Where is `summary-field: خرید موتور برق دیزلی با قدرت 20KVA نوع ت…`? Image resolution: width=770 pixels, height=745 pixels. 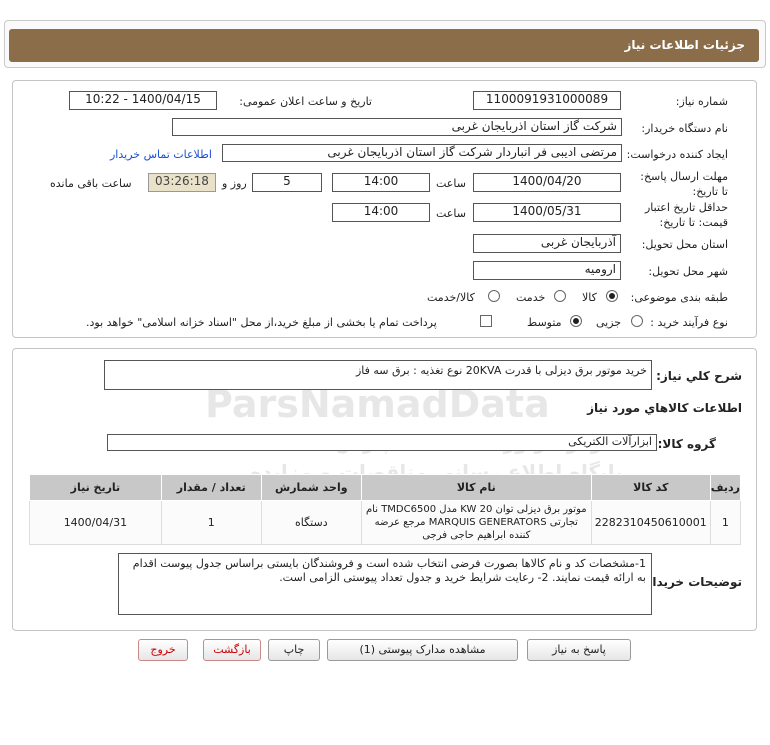
summary-field: خرید موتور برق دیزلی با قدرت 20KVA نوع ت… is located at coordinates (378, 375).